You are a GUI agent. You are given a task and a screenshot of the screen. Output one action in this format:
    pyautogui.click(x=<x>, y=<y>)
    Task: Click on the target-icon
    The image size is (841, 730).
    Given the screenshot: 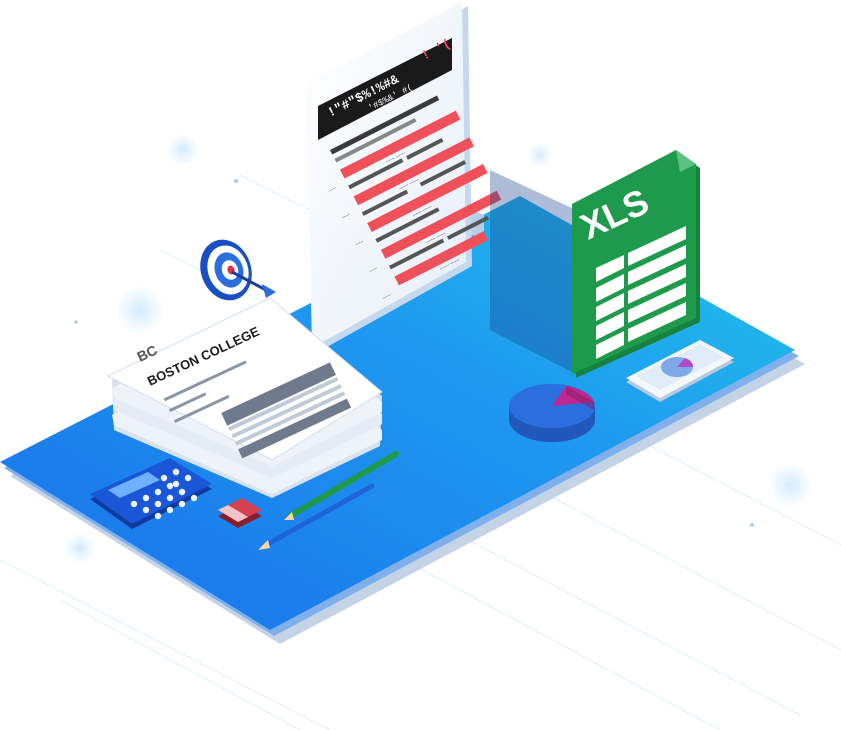 What is the action you would take?
    pyautogui.click(x=226, y=270)
    